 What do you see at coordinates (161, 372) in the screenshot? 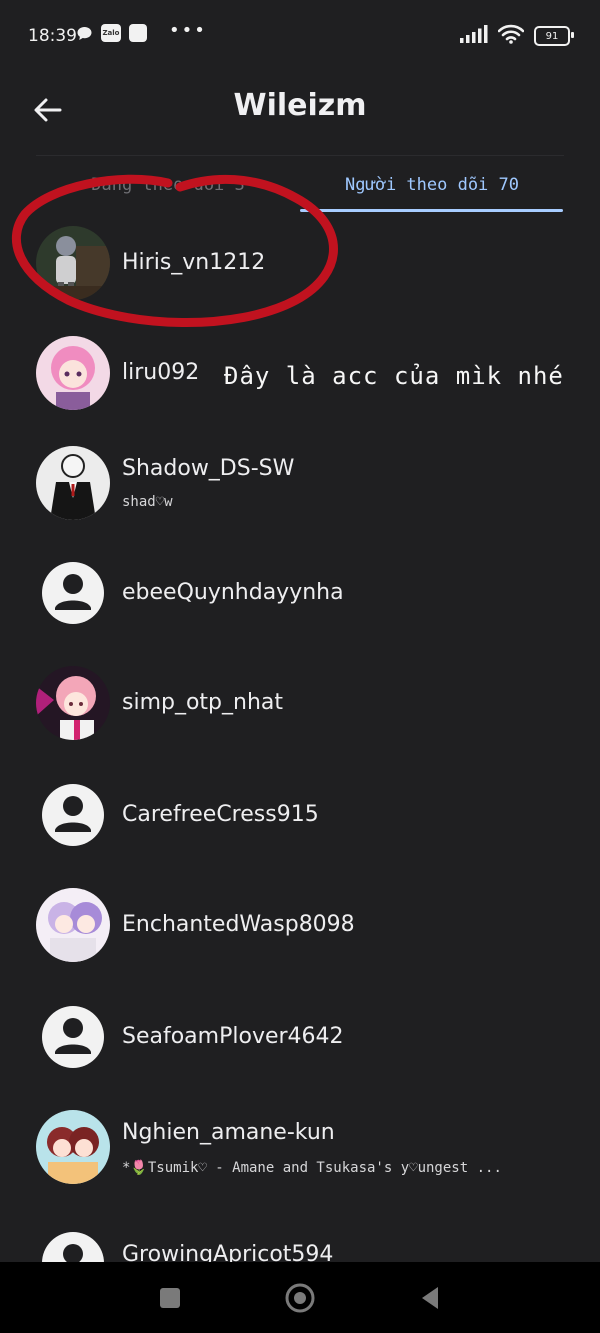
I see `username: liru092` at bounding box center [161, 372].